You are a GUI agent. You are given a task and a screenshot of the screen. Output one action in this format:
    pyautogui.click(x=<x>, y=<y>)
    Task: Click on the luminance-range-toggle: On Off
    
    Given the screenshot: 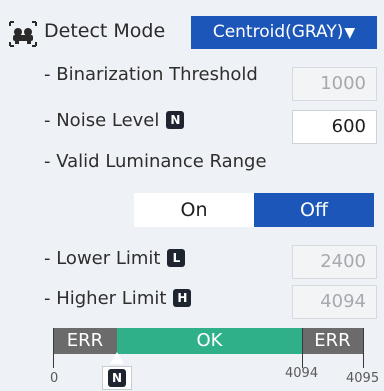 What is the action you would take?
    pyautogui.click(x=254, y=210)
    